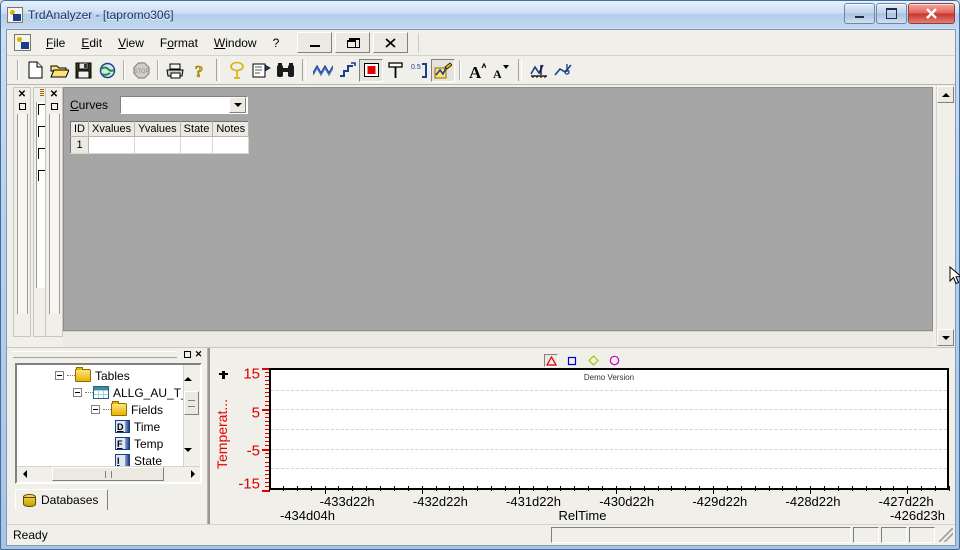 The width and height of the screenshot is (960, 550). Describe the element at coordinates (945, 216) in the screenshot. I see `mdi-vertical-scrollbar` at that location.